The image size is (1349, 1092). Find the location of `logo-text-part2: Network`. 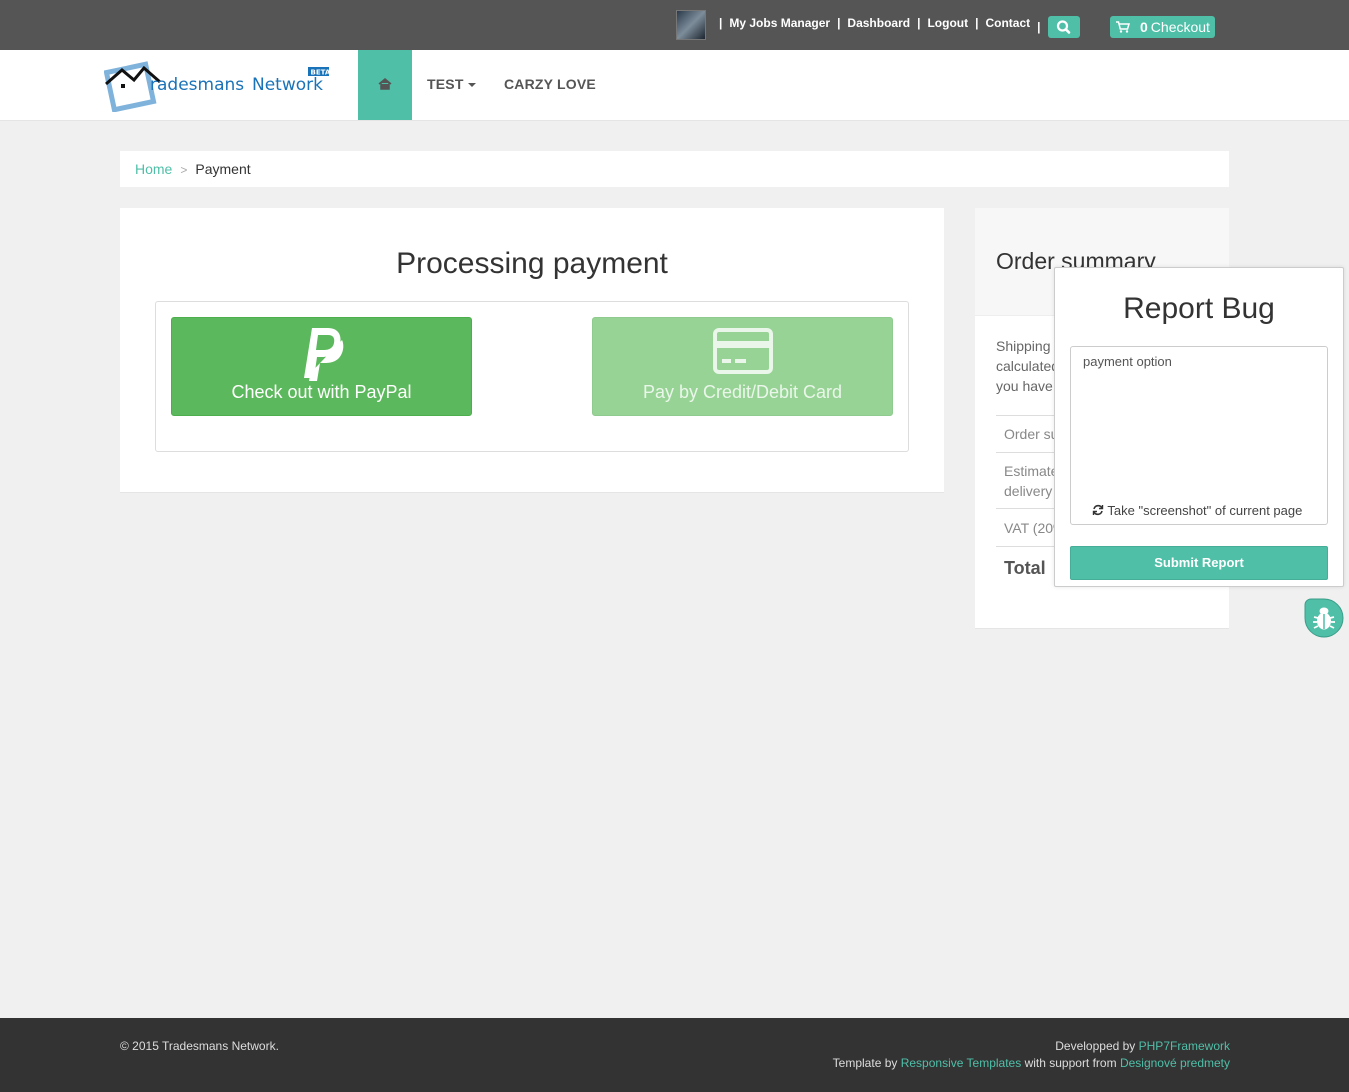

logo-text-part2: Network is located at coordinates (287, 85).